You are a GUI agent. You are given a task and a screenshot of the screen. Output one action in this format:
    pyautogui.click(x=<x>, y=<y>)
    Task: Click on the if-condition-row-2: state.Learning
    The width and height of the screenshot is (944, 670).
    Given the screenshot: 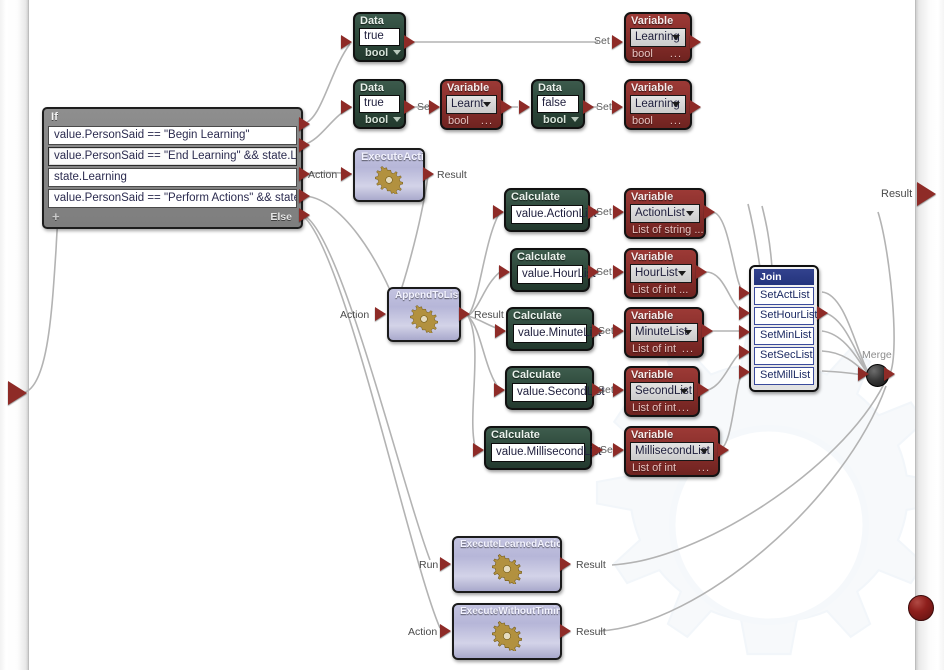 What is the action you would take?
    pyautogui.click(x=172, y=177)
    